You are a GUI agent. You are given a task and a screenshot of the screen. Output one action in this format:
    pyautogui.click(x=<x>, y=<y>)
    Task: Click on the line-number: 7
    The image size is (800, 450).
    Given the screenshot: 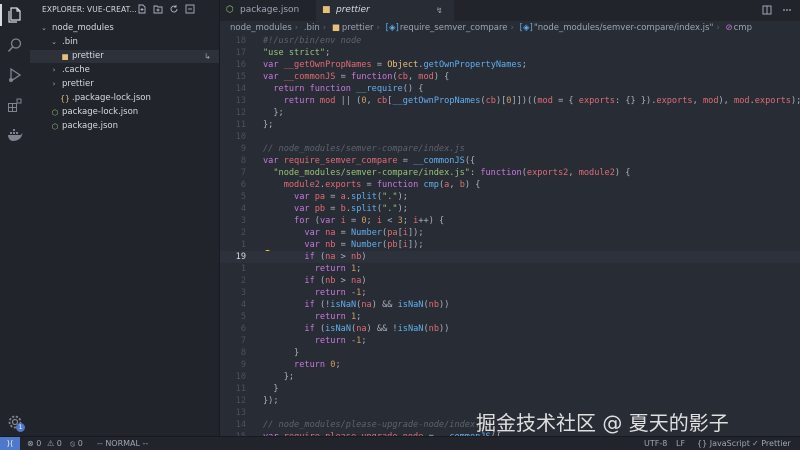 What is the action you would take?
    pyautogui.click(x=243, y=173)
    